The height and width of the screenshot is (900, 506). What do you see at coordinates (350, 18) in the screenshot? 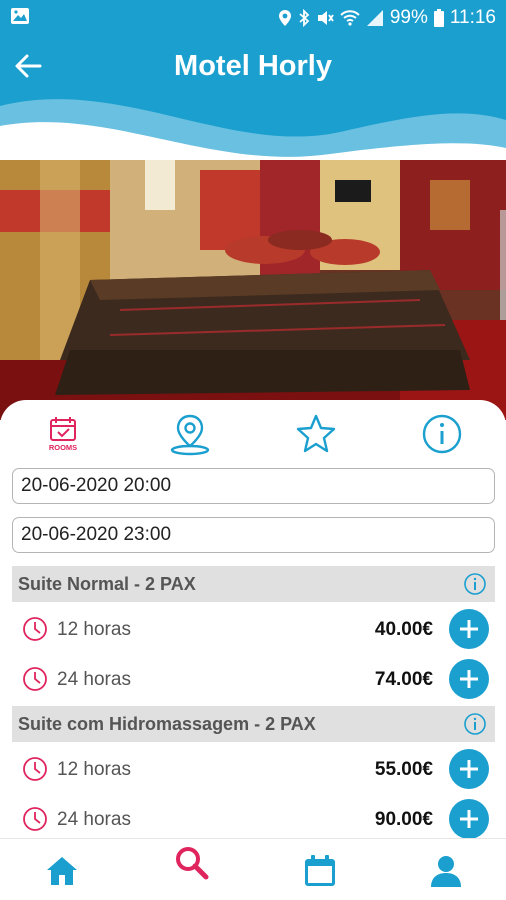
I see `wifi-icon` at bounding box center [350, 18].